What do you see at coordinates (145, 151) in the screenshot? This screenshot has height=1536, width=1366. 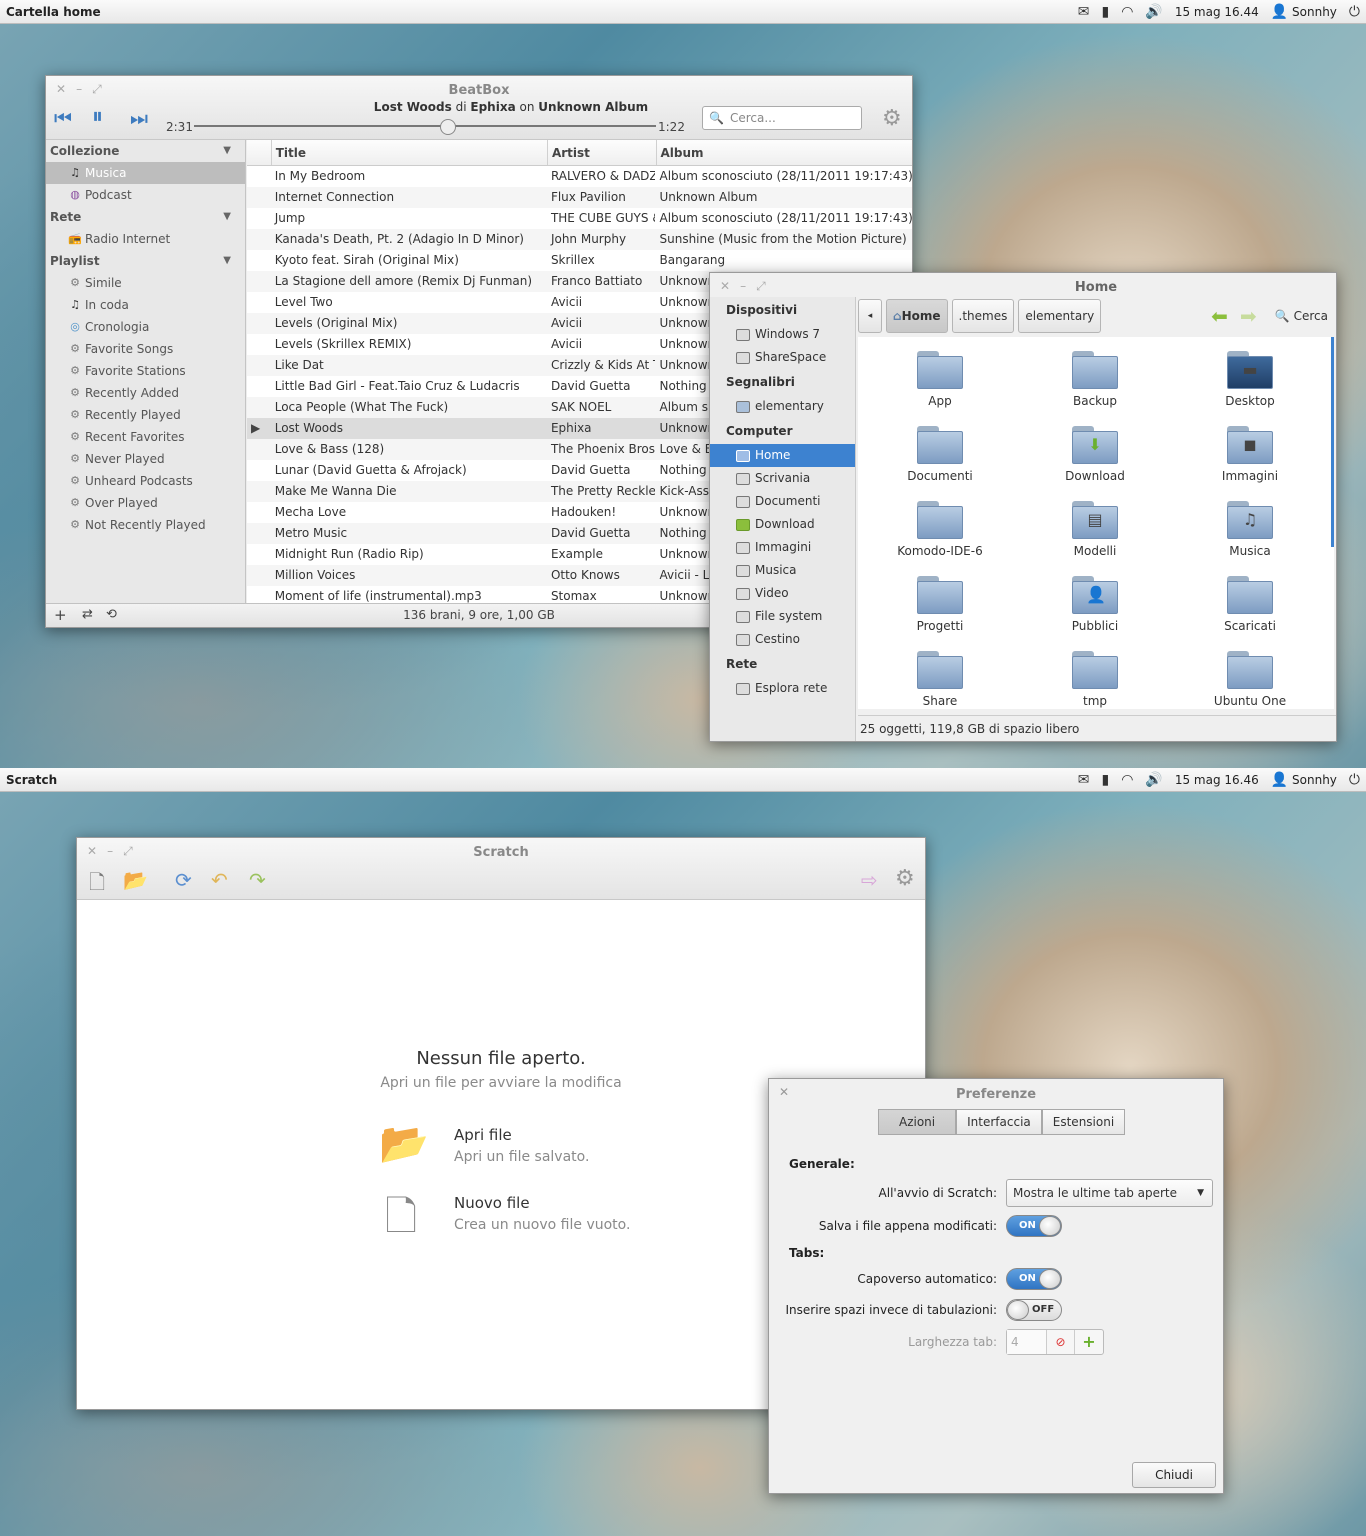 I see `sidebar-header-collezione: Collezione ▼` at bounding box center [145, 151].